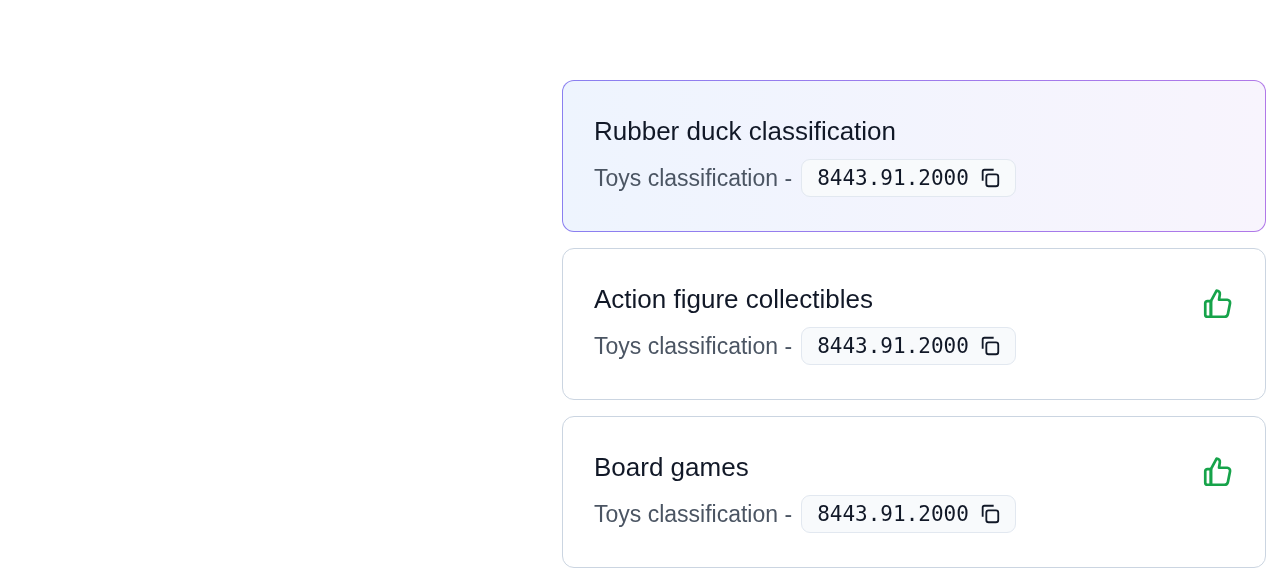 This screenshot has width=1266, height=568. Describe the element at coordinates (671, 467) in the screenshot. I see `result-title: Board games` at that location.